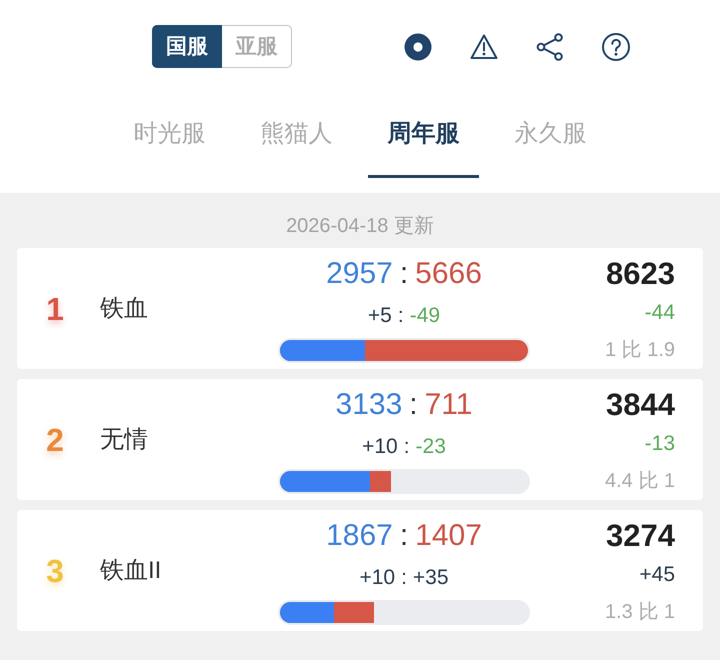 Image resolution: width=720 pixels, height=660 pixels. What do you see at coordinates (659, 444) in the screenshot?
I see `total-change-text: -13` at bounding box center [659, 444].